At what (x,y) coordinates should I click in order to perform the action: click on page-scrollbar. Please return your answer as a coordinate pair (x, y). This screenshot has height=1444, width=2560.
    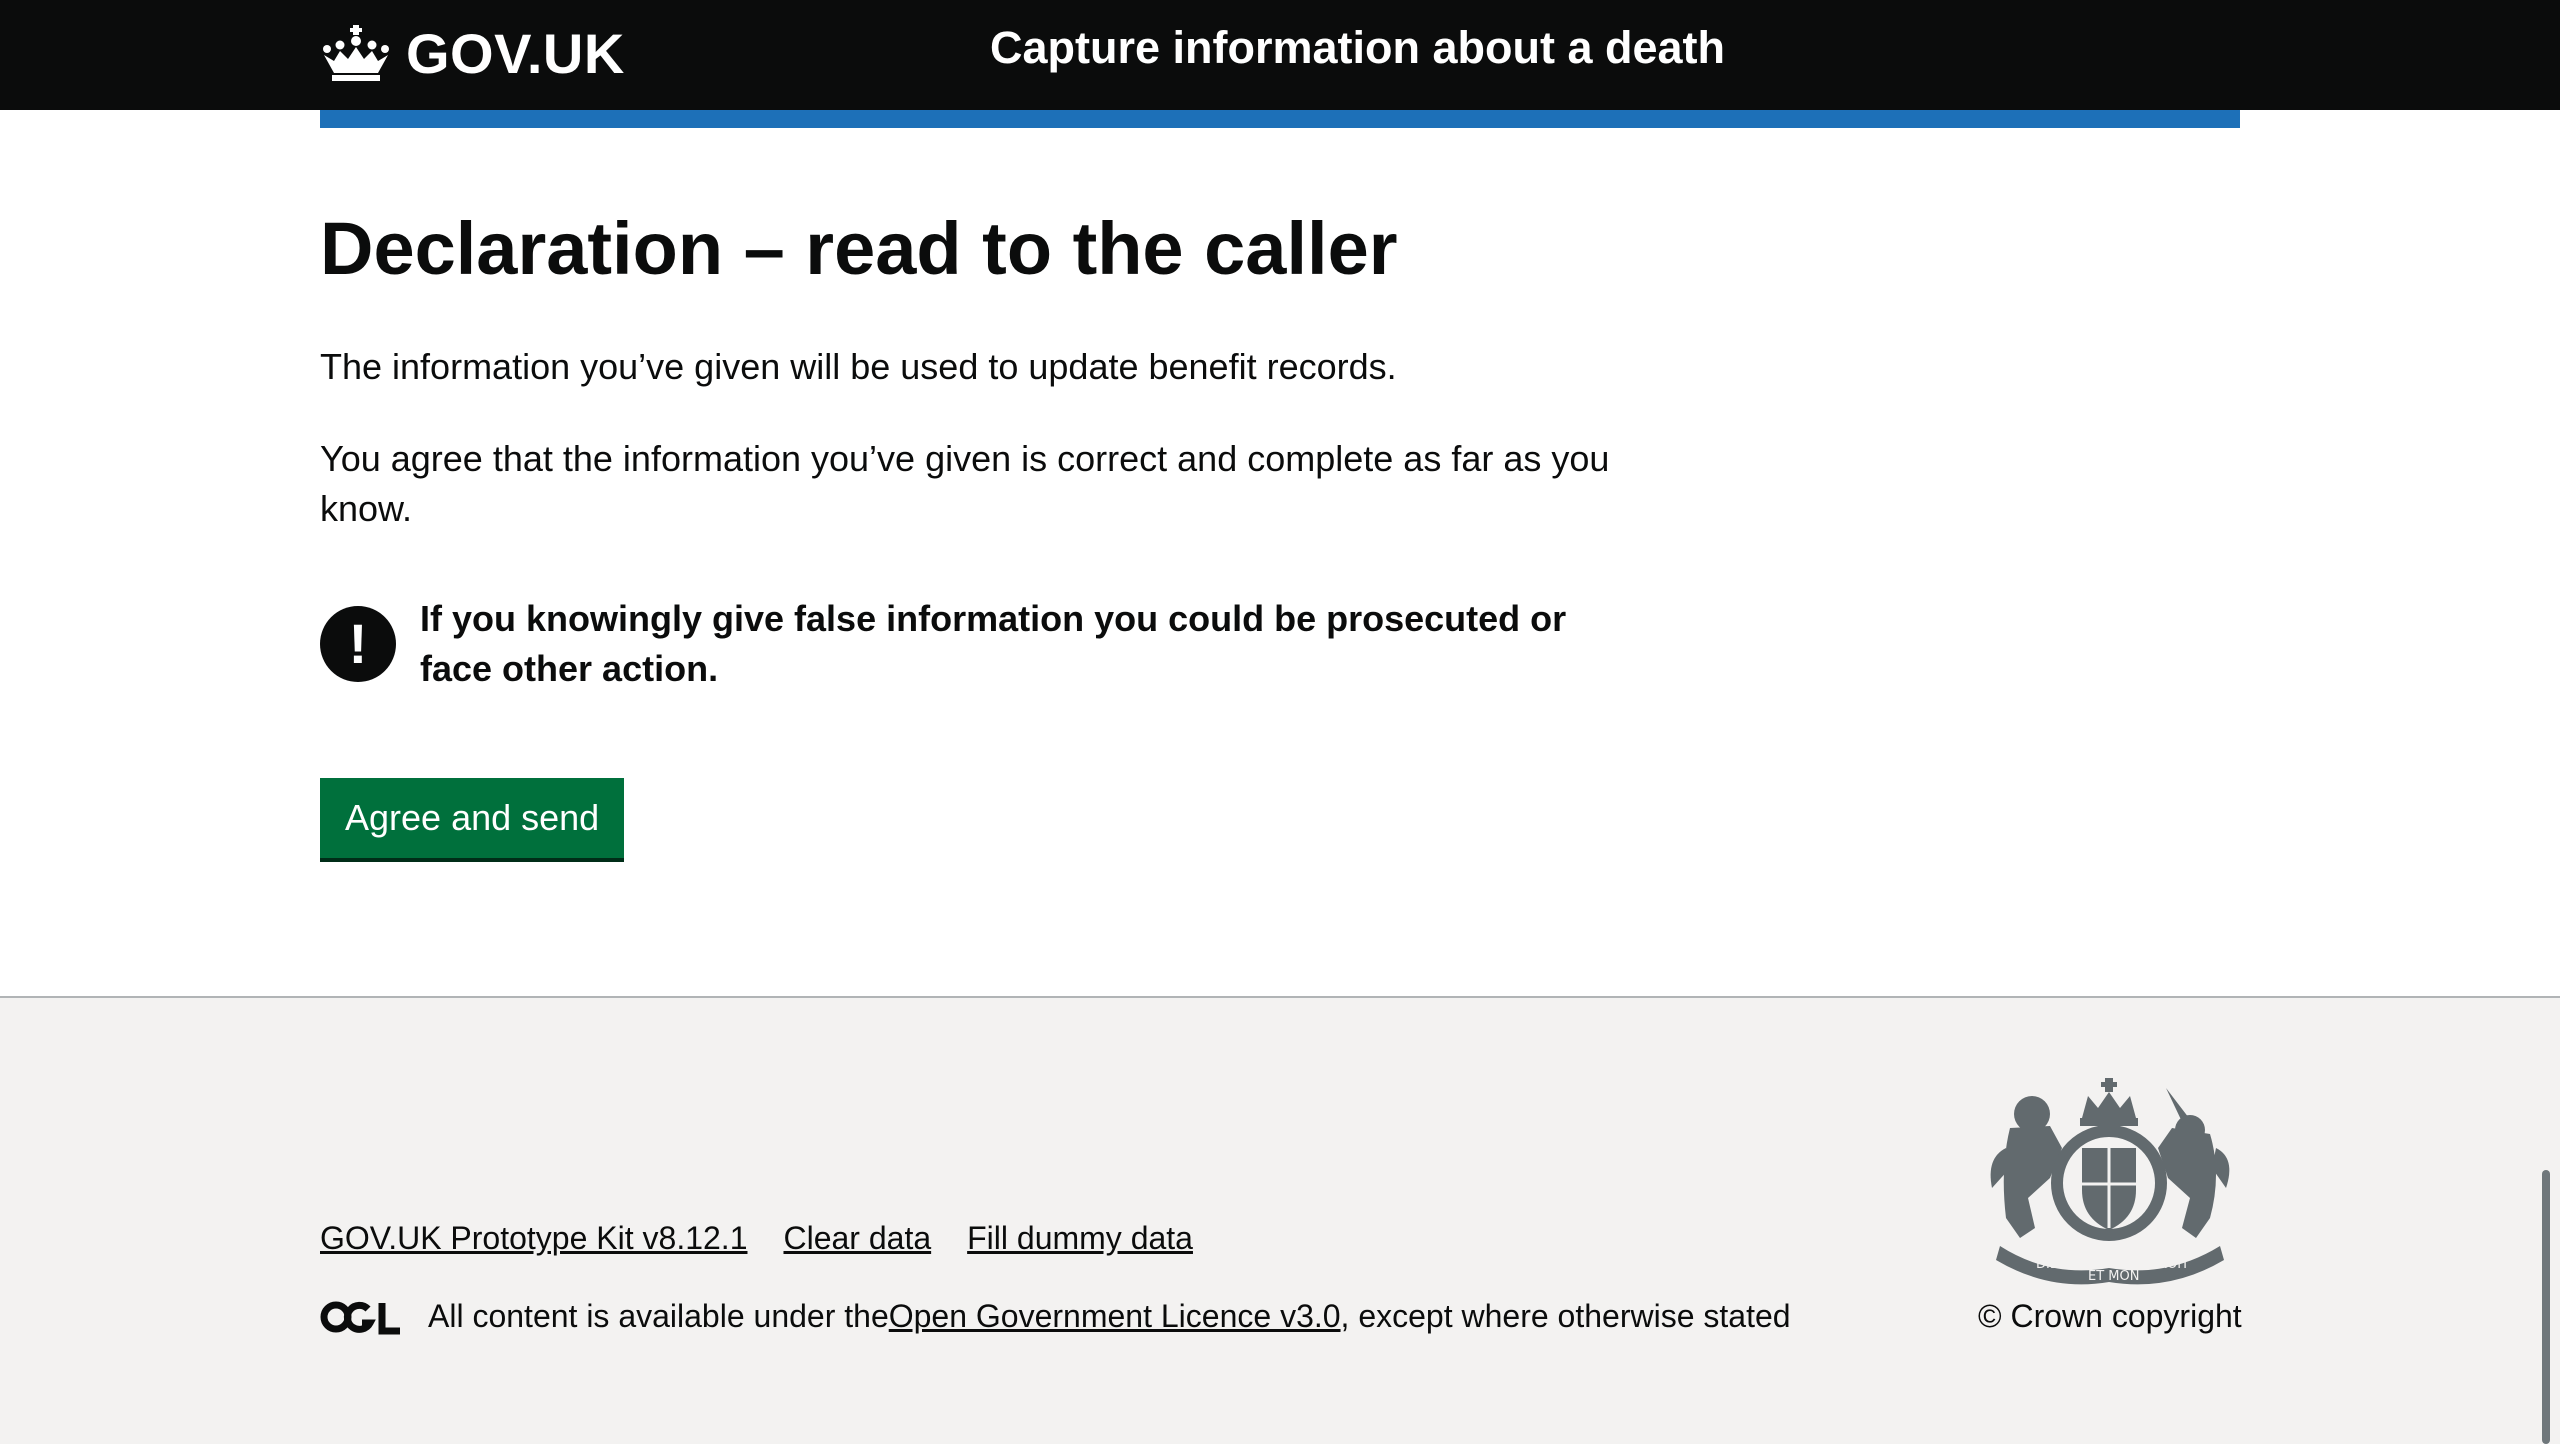
    Looking at the image, I should click on (2546, 1307).